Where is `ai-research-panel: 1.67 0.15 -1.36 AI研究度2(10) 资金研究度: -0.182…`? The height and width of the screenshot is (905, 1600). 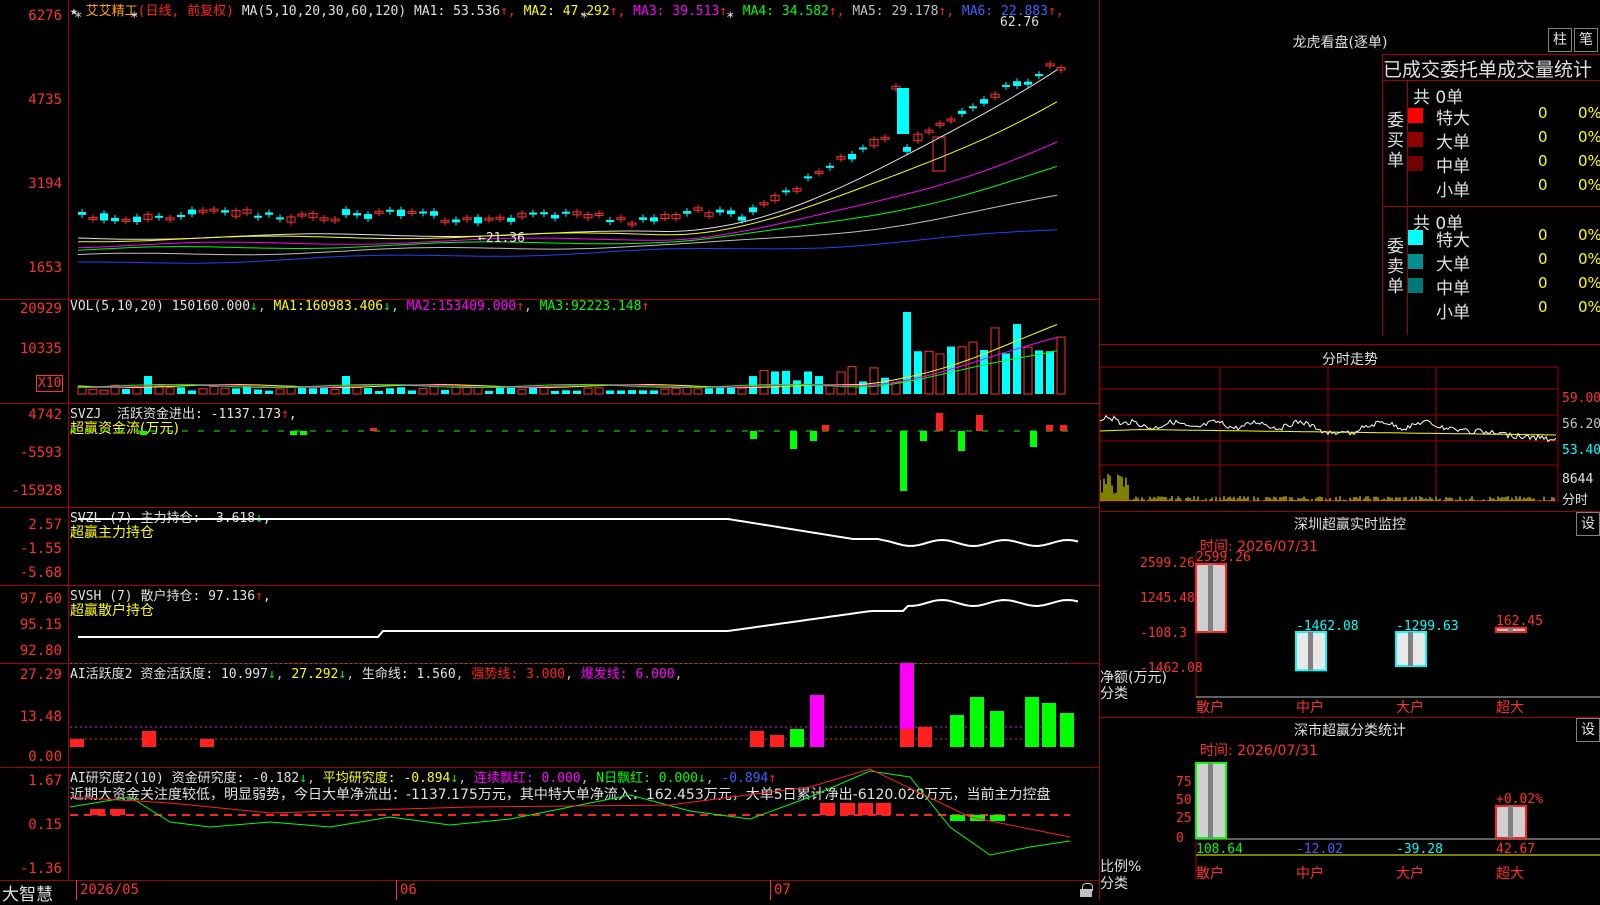 ai-research-panel: 1.67 0.15 -1.36 AI研究度2(10) 资金研究度: -0.182… is located at coordinates (549, 824).